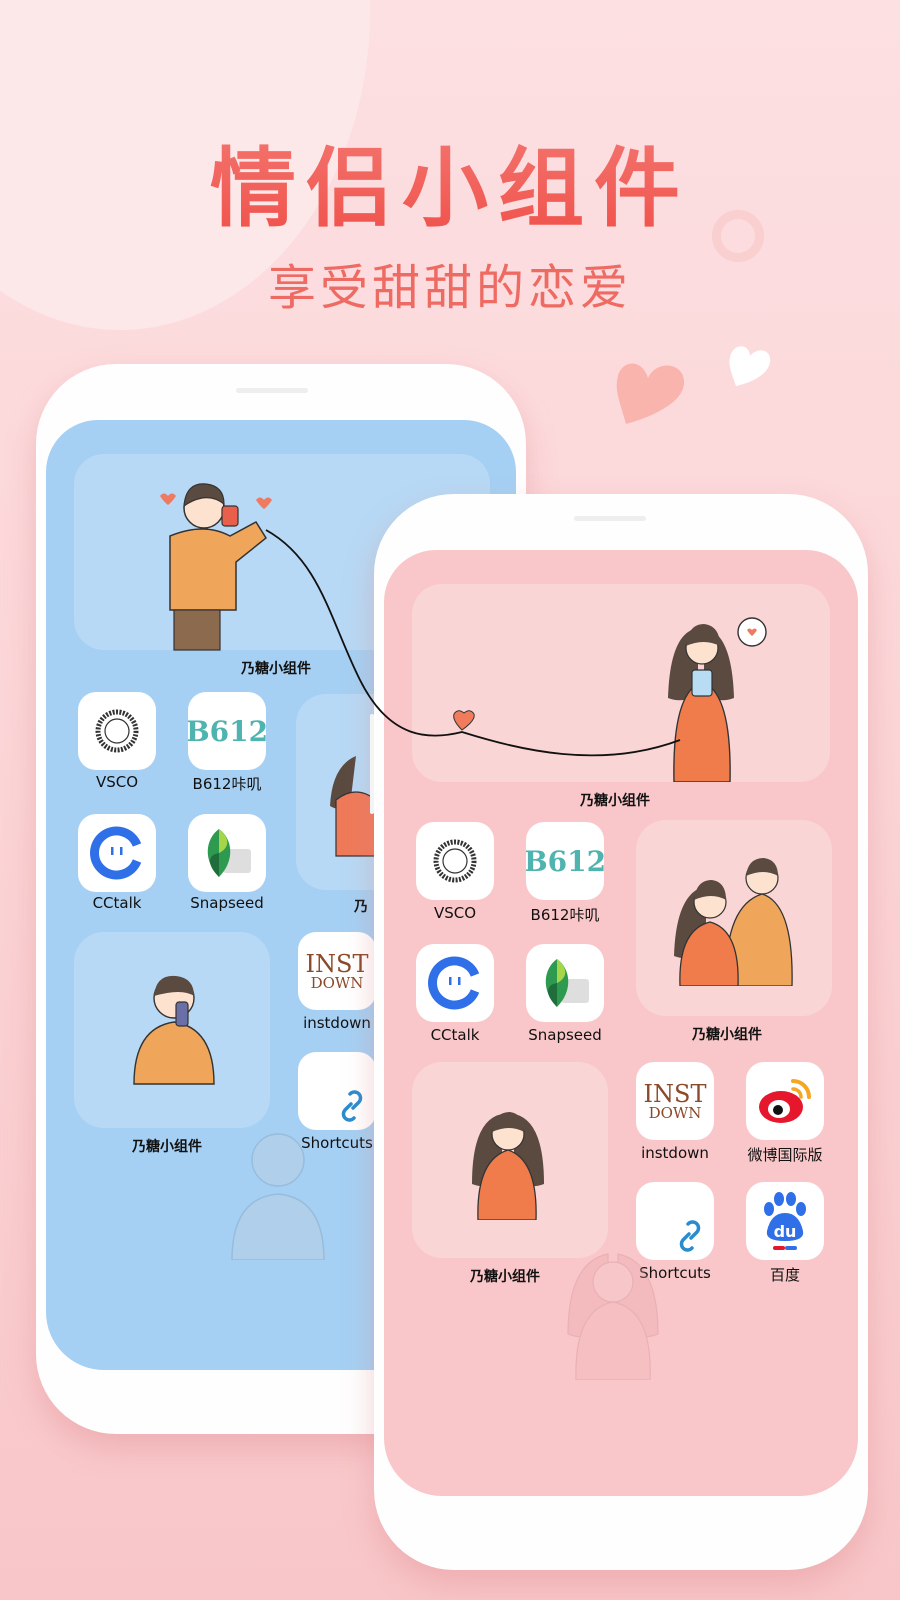 Image resolution: width=900 pixels, height=1600 pixels. I want to click on app-label: 百度, so click(784, 1275).